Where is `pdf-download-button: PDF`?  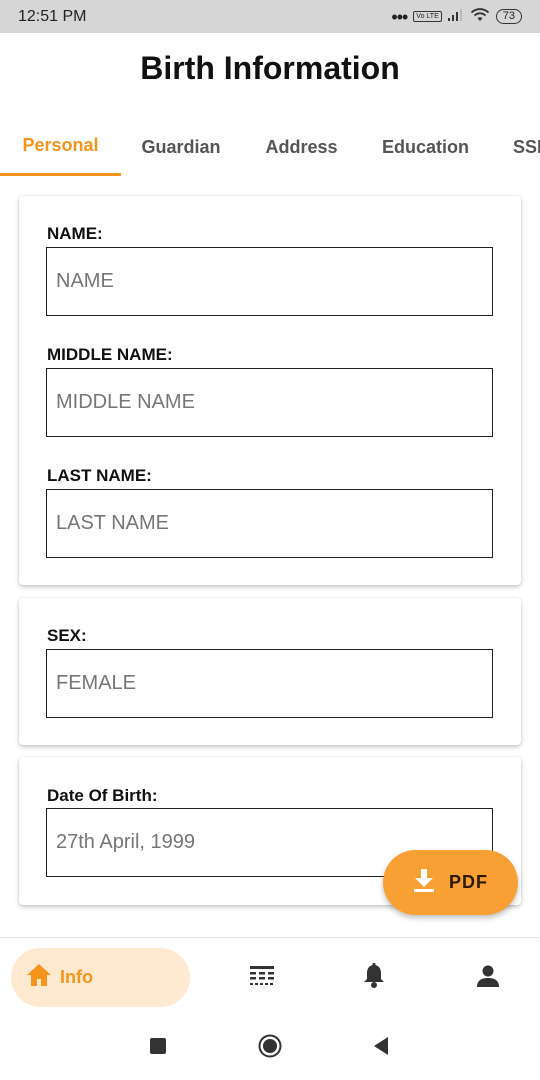 pdf-download-button: PDF is located at coordinates (450, 882).